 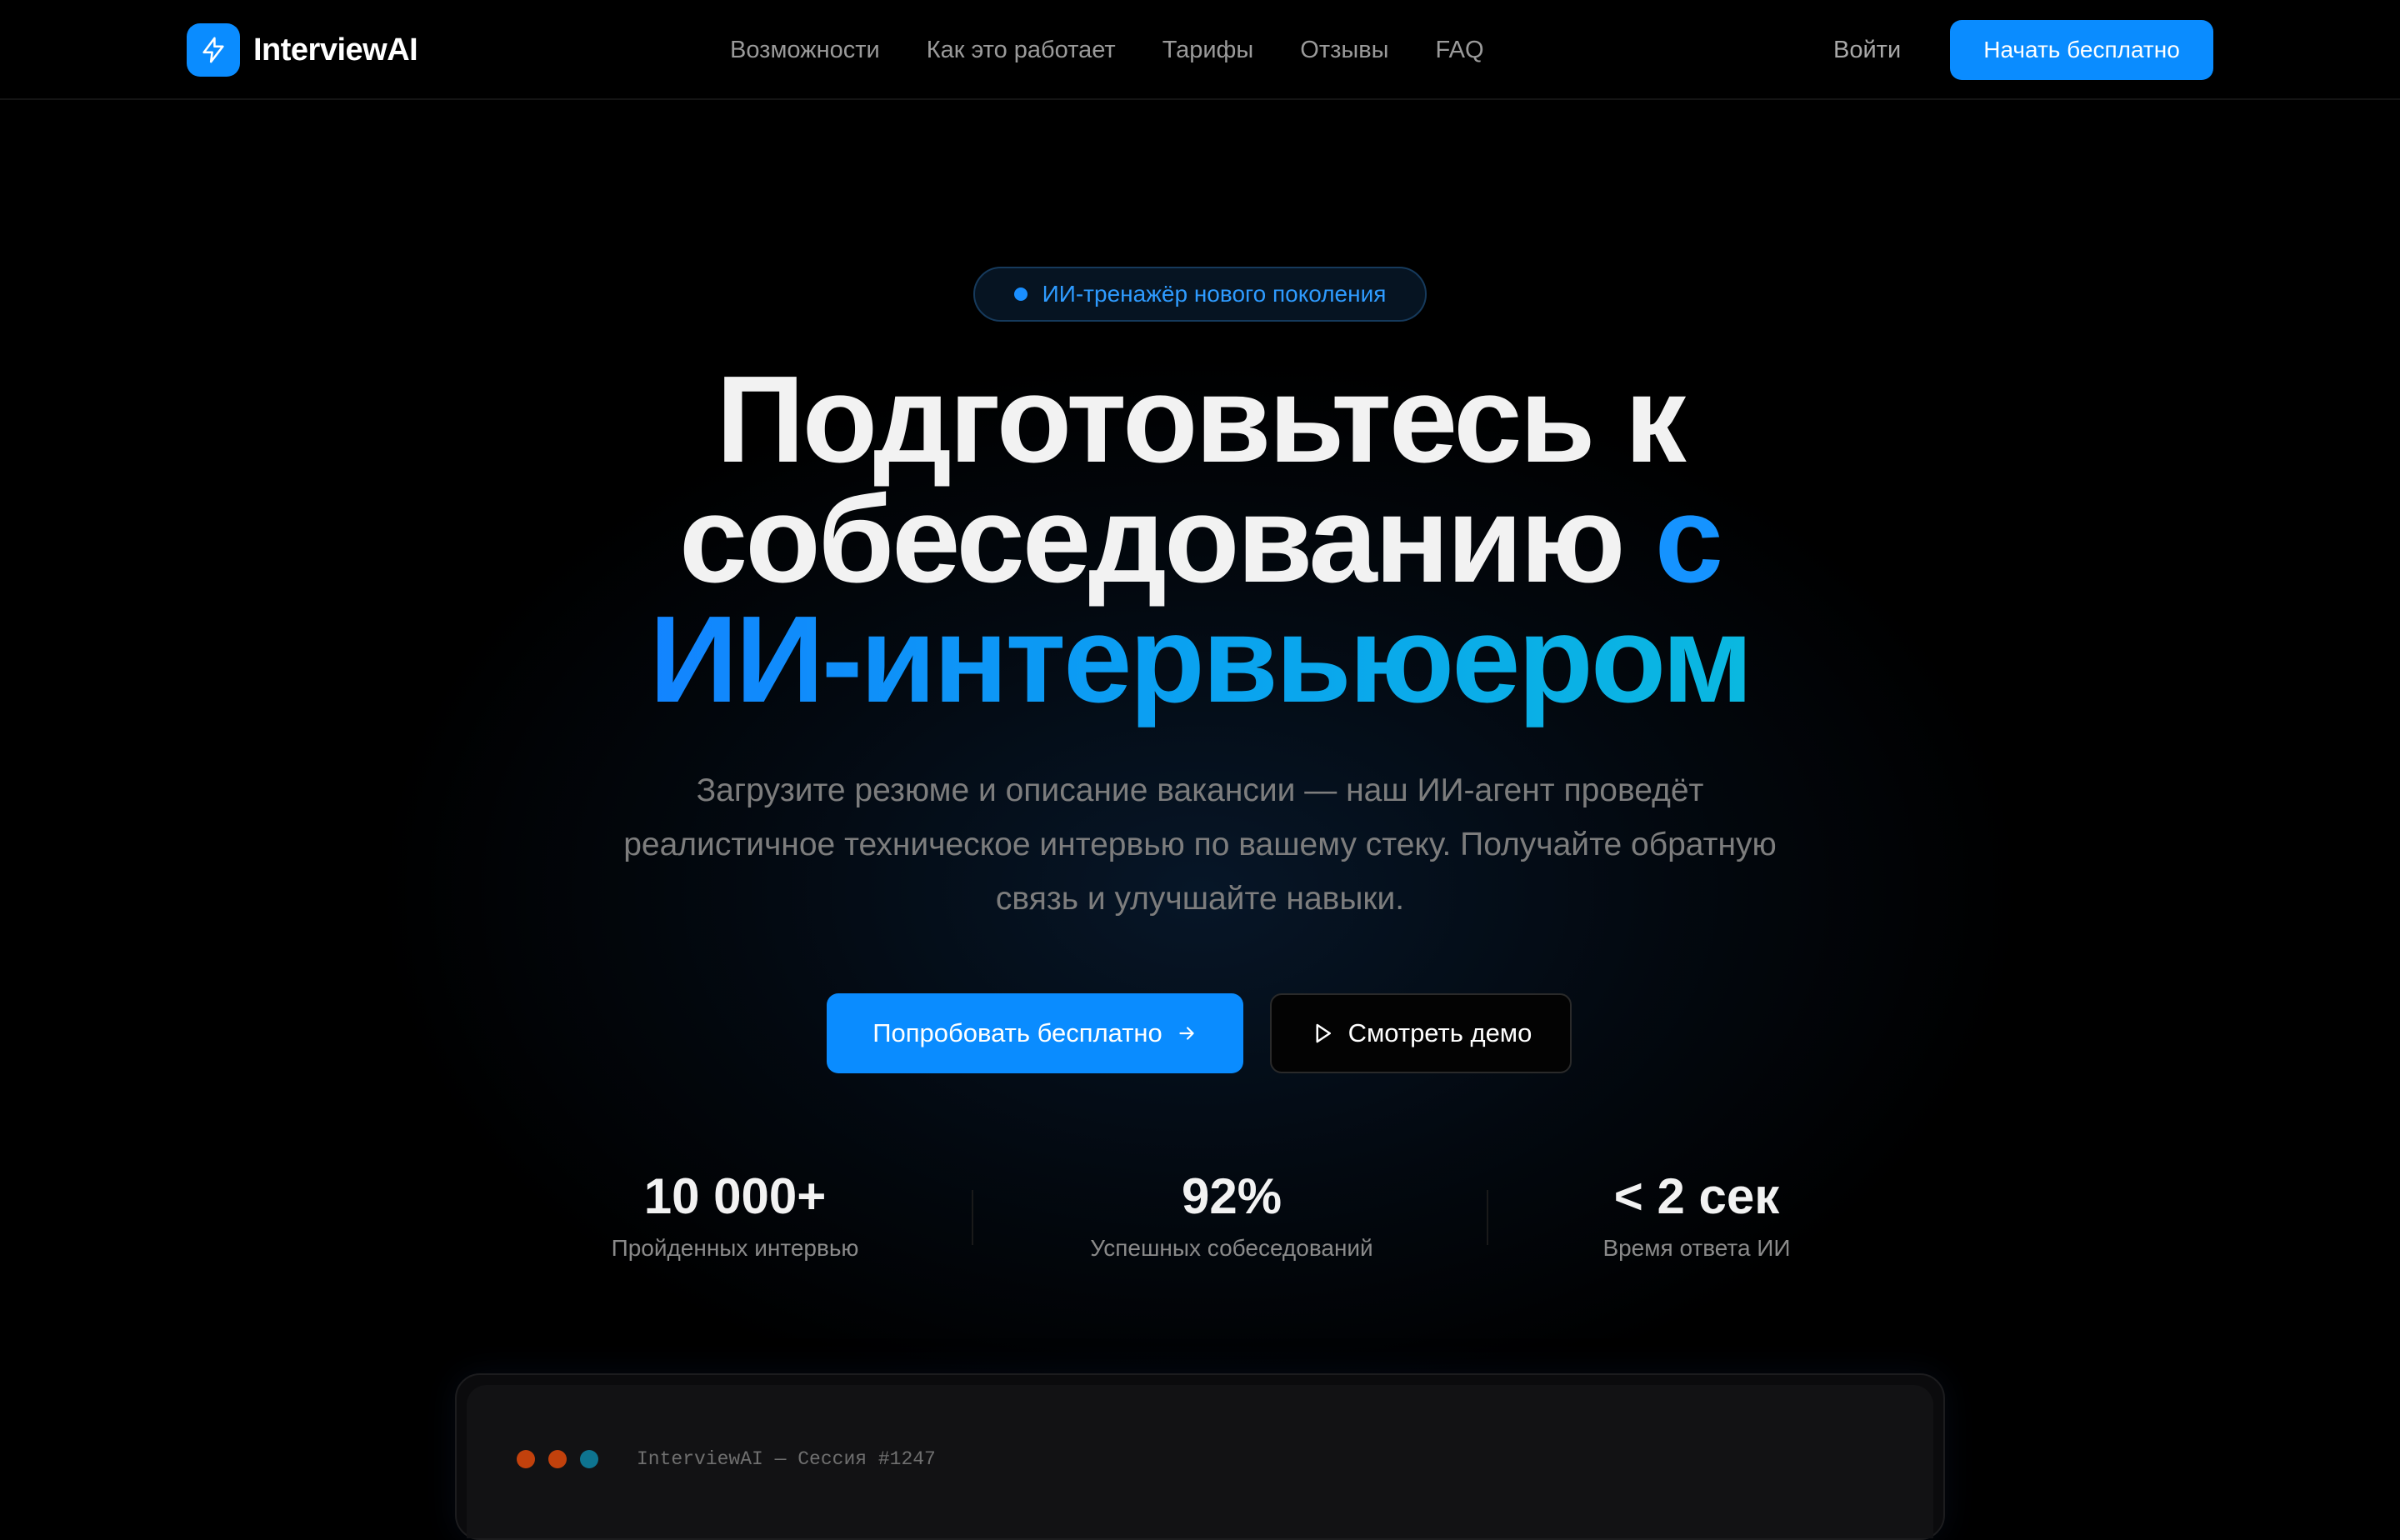 I want to click on nav-link-how-it-works: Как это работает, so click(x=1021, y=50).